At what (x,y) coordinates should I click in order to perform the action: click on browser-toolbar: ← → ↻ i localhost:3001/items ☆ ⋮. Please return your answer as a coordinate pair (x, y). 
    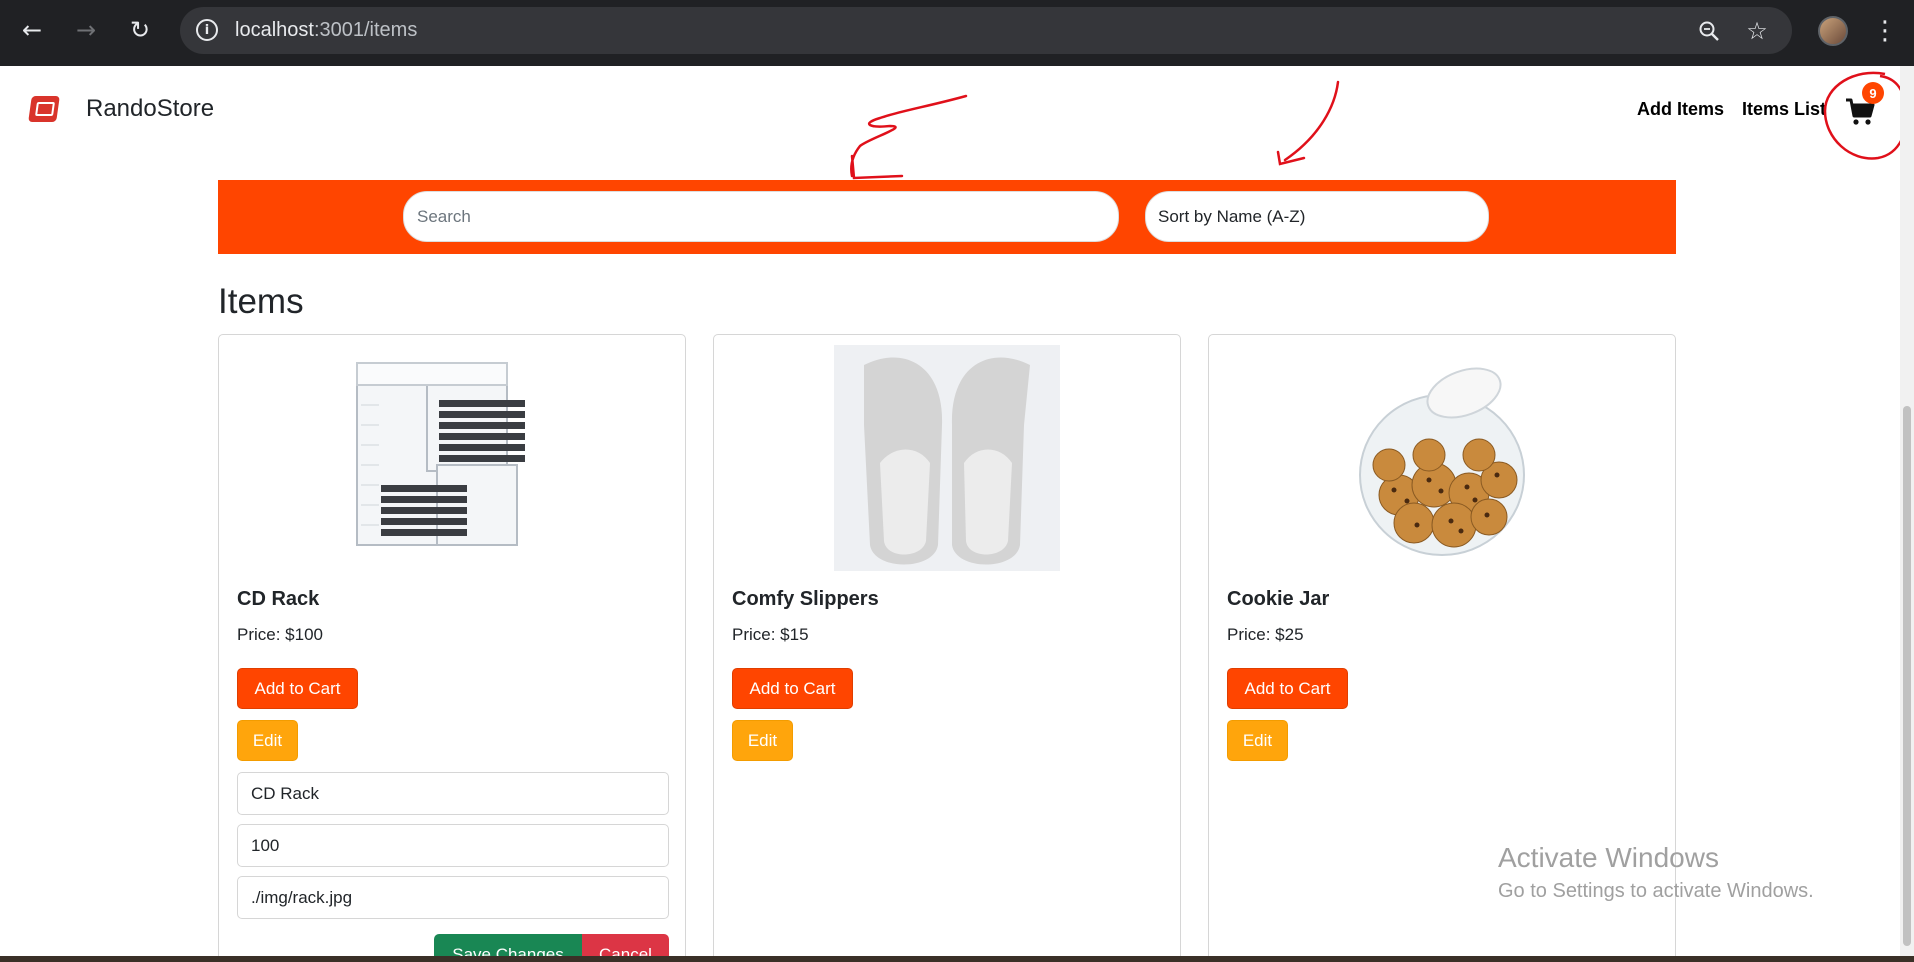
    Looking at the image, I should click on (957, 33).